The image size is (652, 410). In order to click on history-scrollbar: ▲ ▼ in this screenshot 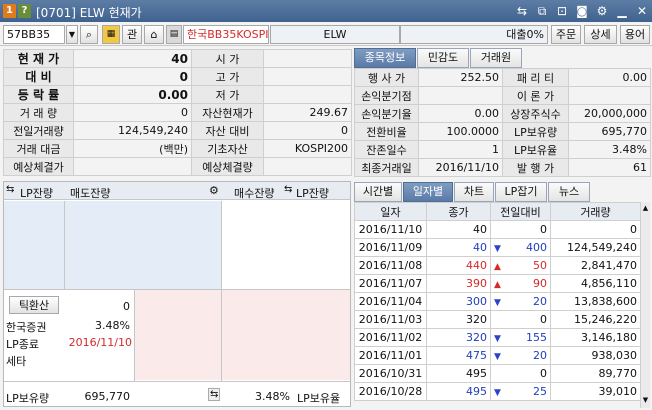, I will do `click(645, 305)`.